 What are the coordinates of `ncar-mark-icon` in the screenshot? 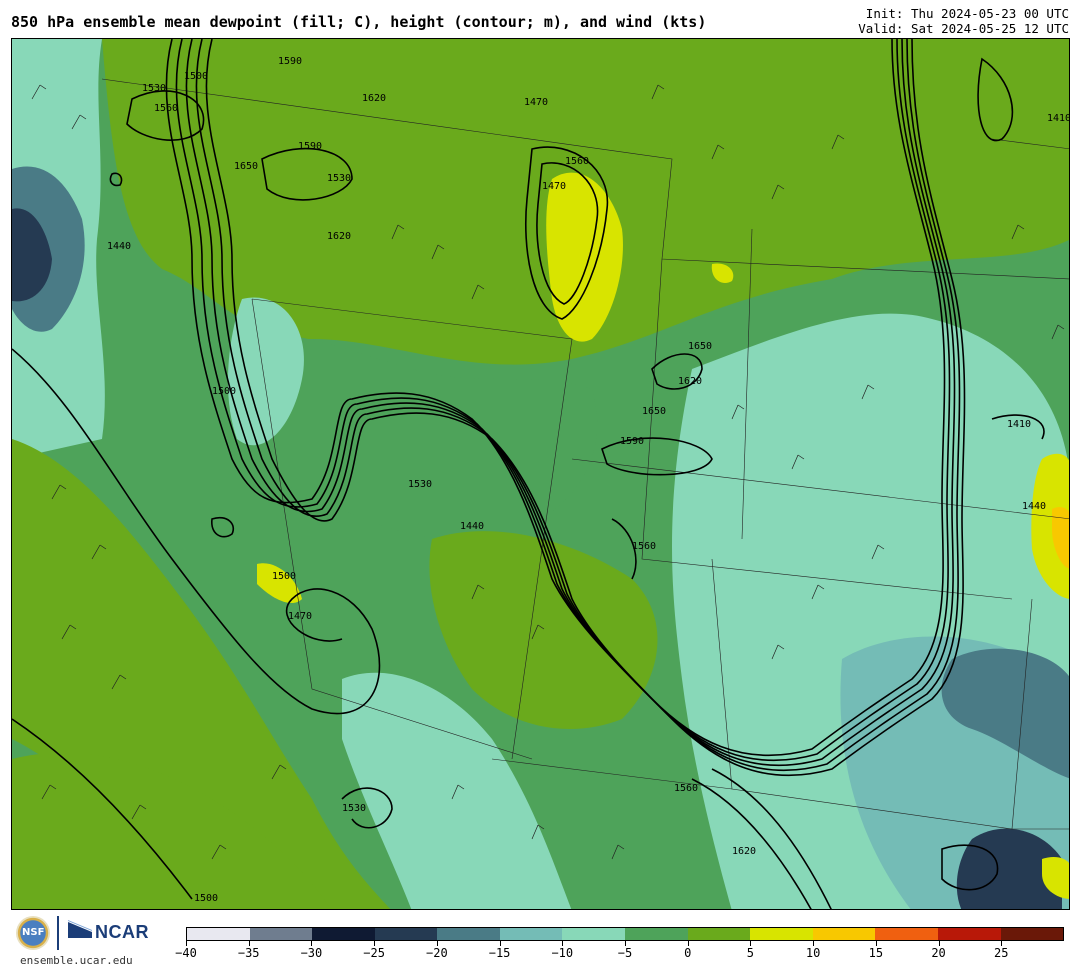 It's located at (80, 929).